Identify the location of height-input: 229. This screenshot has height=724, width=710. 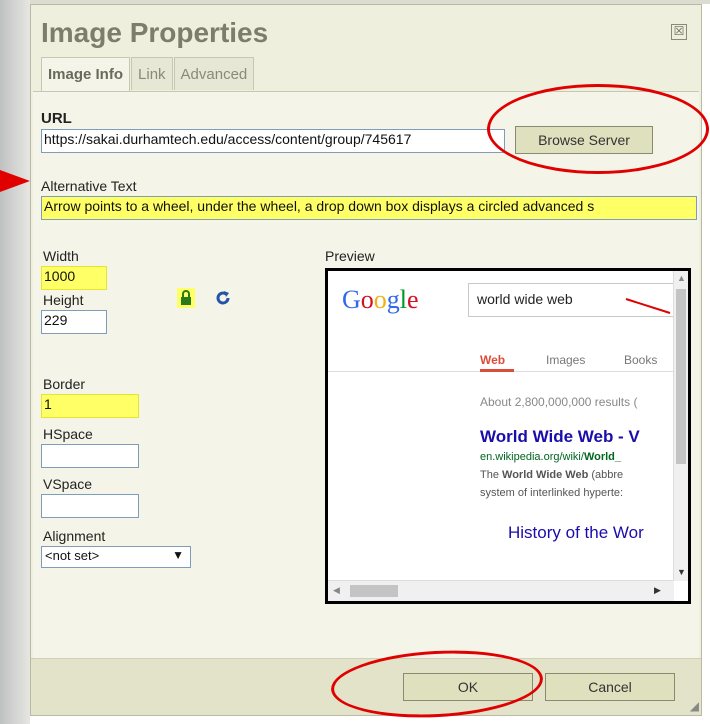
(74, 322).